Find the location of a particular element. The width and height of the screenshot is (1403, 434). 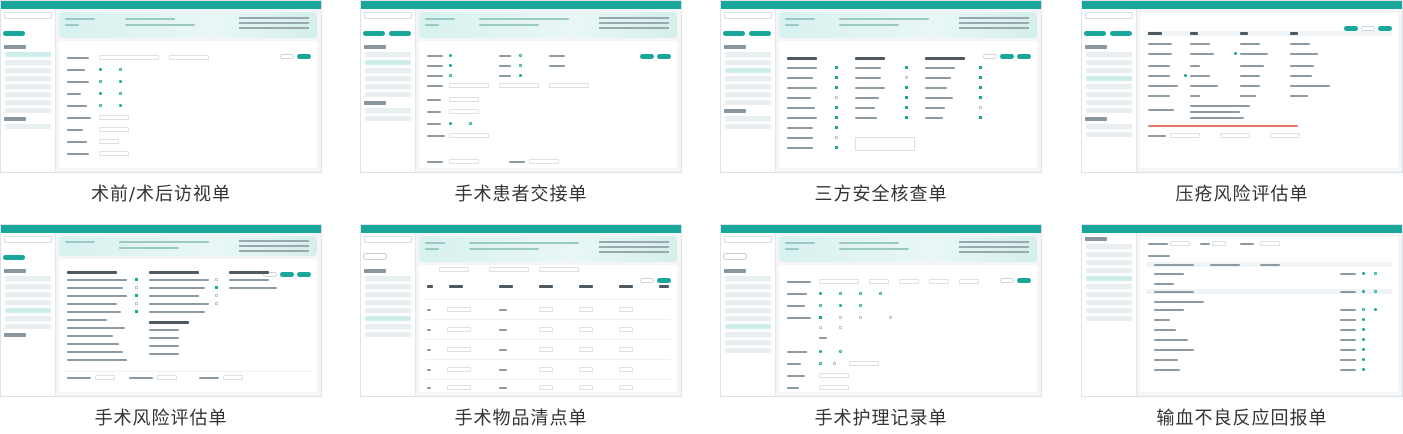

screenshot-tile-preop-visit: 术前/术后访视单 is located at coordinates (161, 105).